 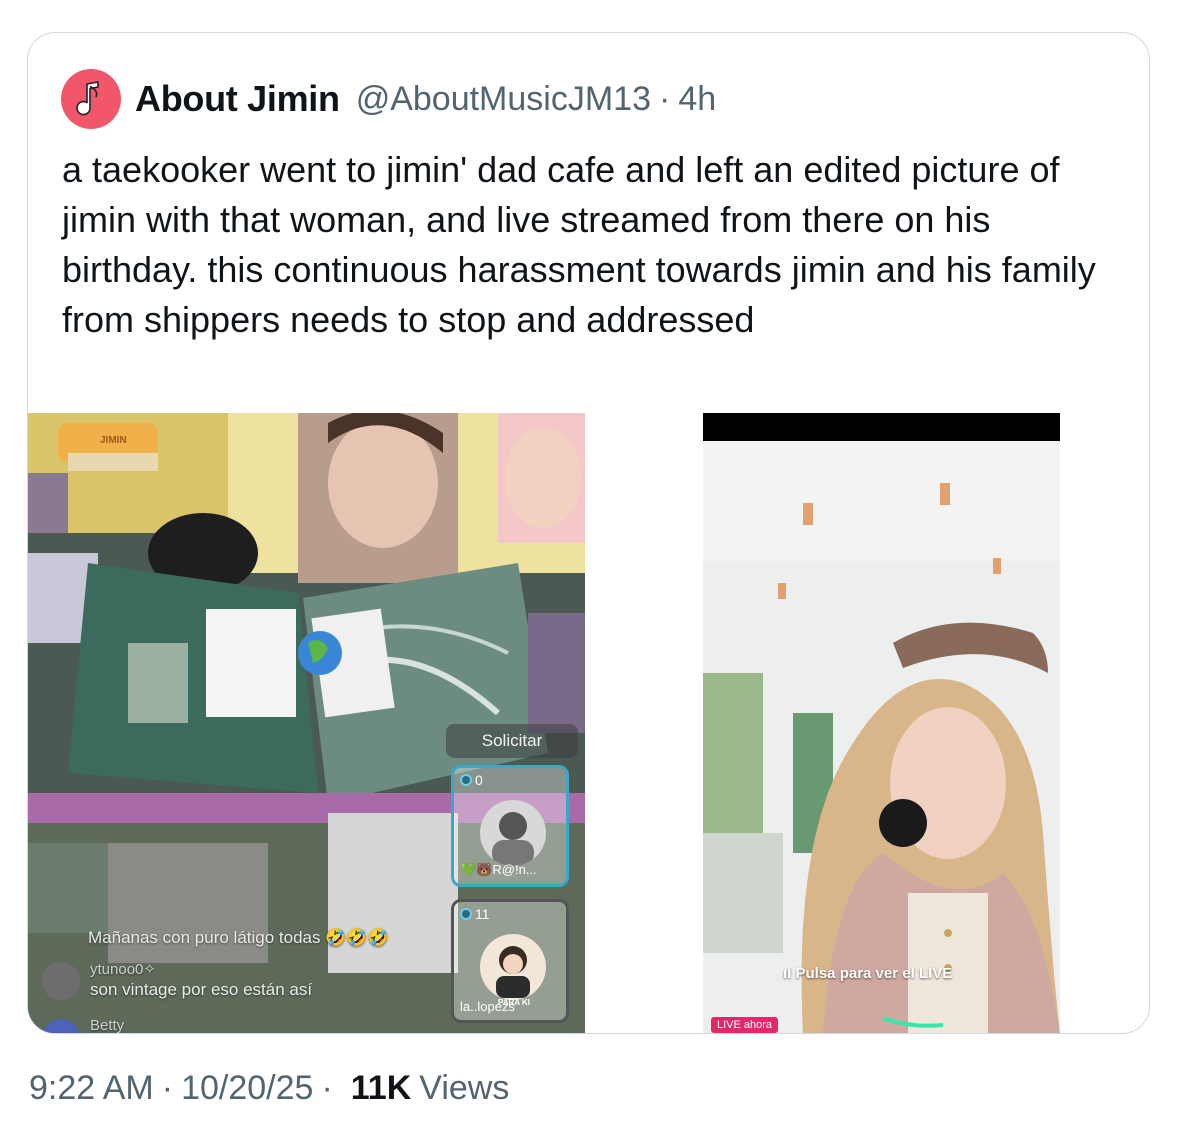 I want to click on guest-slot-2: 11 PARA KI la..lopezs, so click(x=510, y=961).